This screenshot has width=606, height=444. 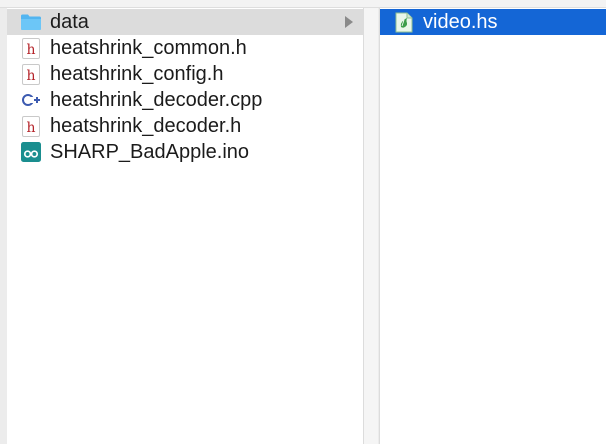 What do you see at coordinates (148, 48) in the screenshot?
I see `list-item-label: heatshrink_common.h` at bounding box center [148, 48].